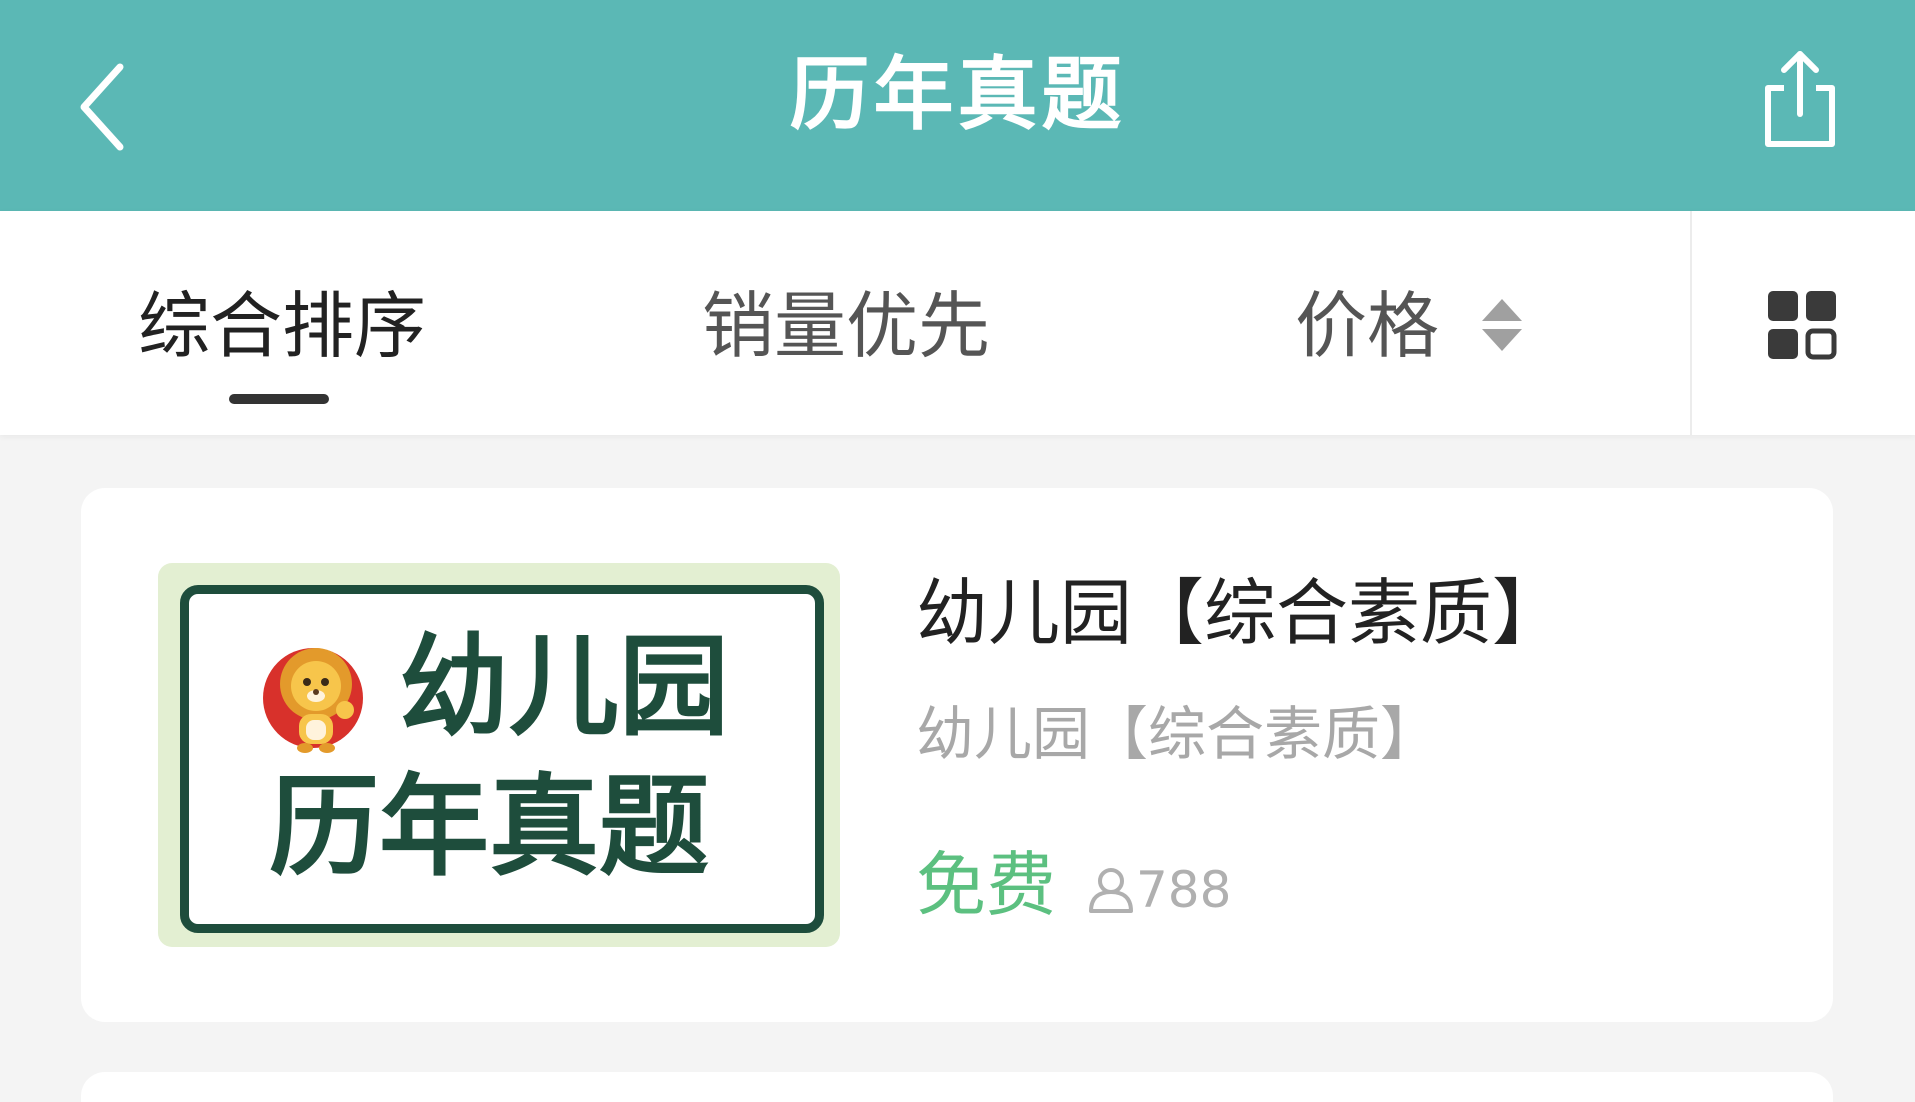 The image size is (1915, 1102). I want to click on divider, so click(1691, 323).